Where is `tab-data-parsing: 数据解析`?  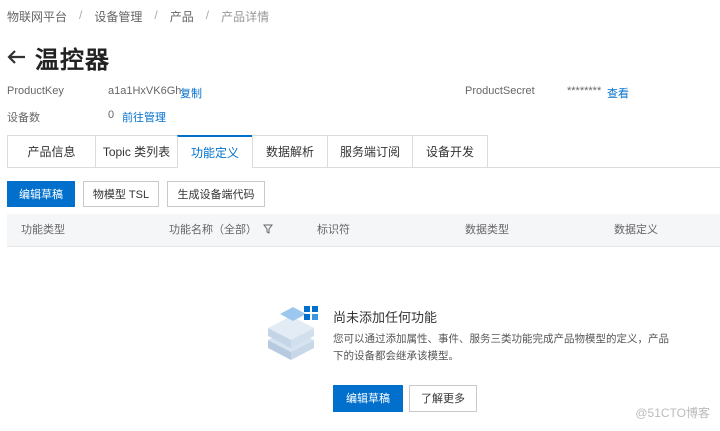
tab-data-parsing: 数据解析 is located at coordinates (290, 151).